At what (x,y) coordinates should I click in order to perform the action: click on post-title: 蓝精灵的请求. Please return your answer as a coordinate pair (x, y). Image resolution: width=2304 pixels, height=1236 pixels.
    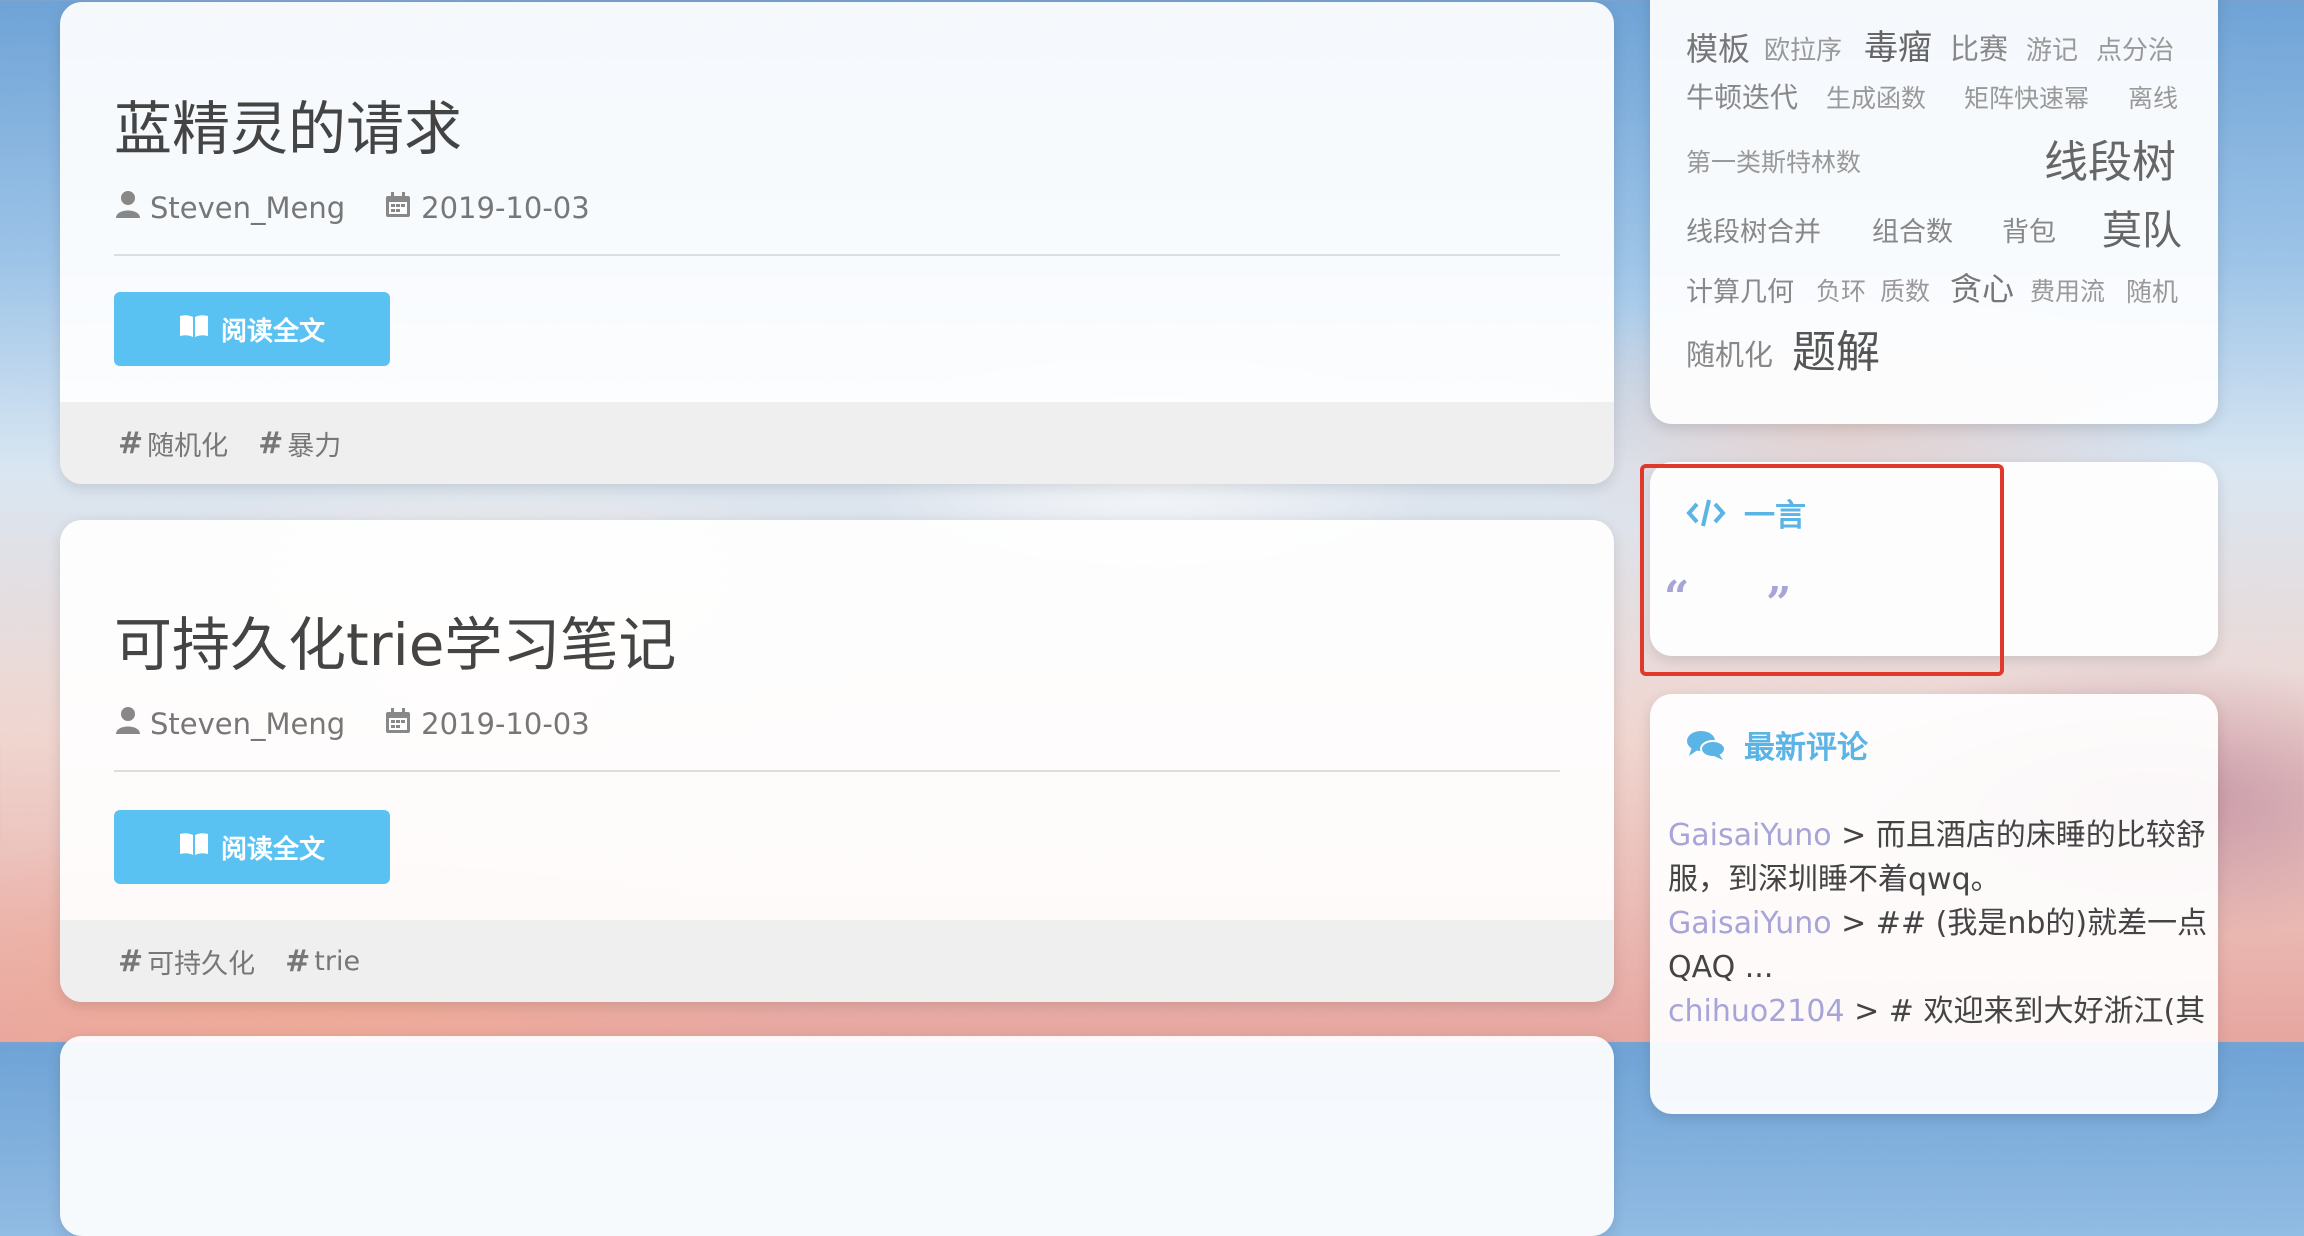
    Looking at the image, I should click on (288, 124).